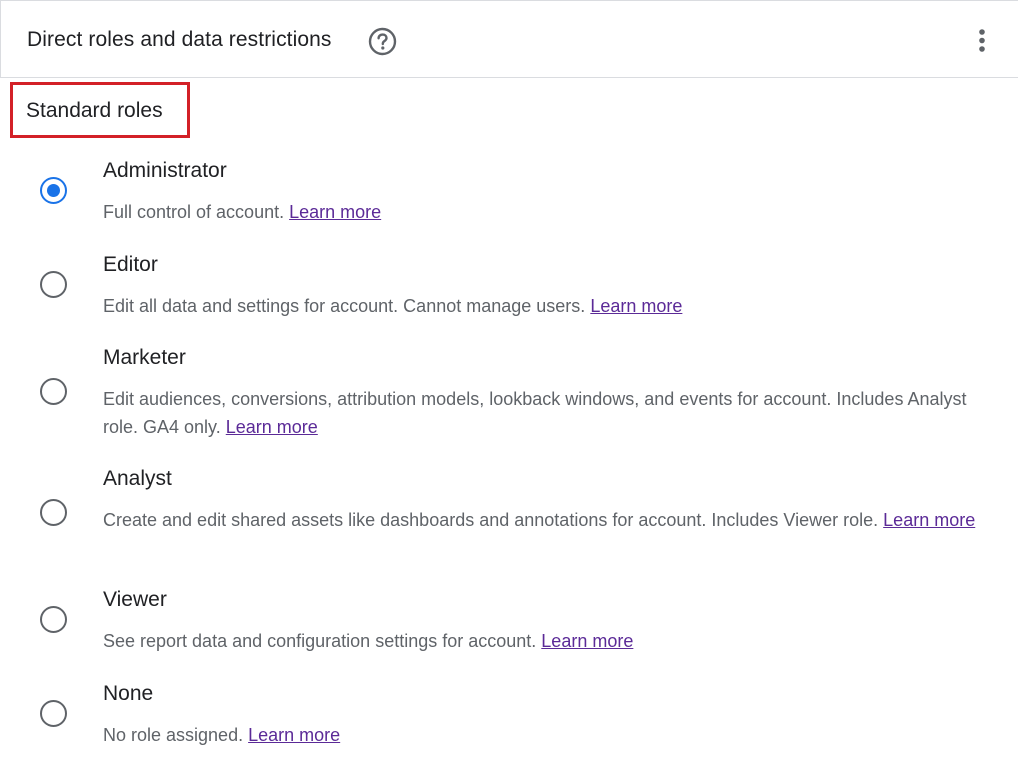 This screenshot has width=1018, height=760. I want to click on radio-none, so click(53, 713).